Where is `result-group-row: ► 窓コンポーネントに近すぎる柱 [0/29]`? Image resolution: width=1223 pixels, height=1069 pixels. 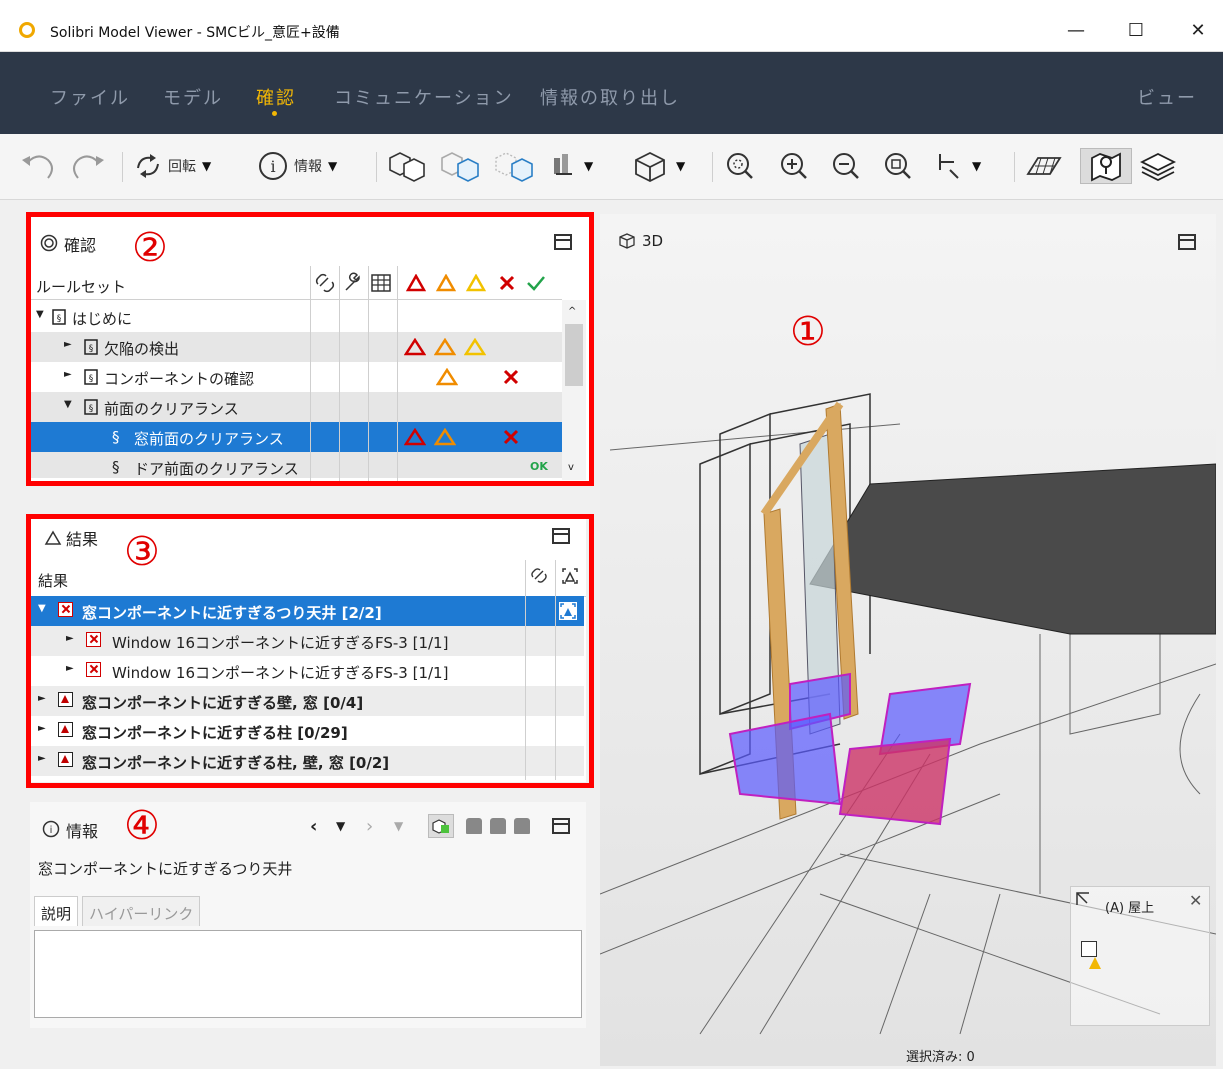
result-group-row: ► 窓コンポーネントに近すぎる柱 [0/29] is located at coordinates (307, 731).